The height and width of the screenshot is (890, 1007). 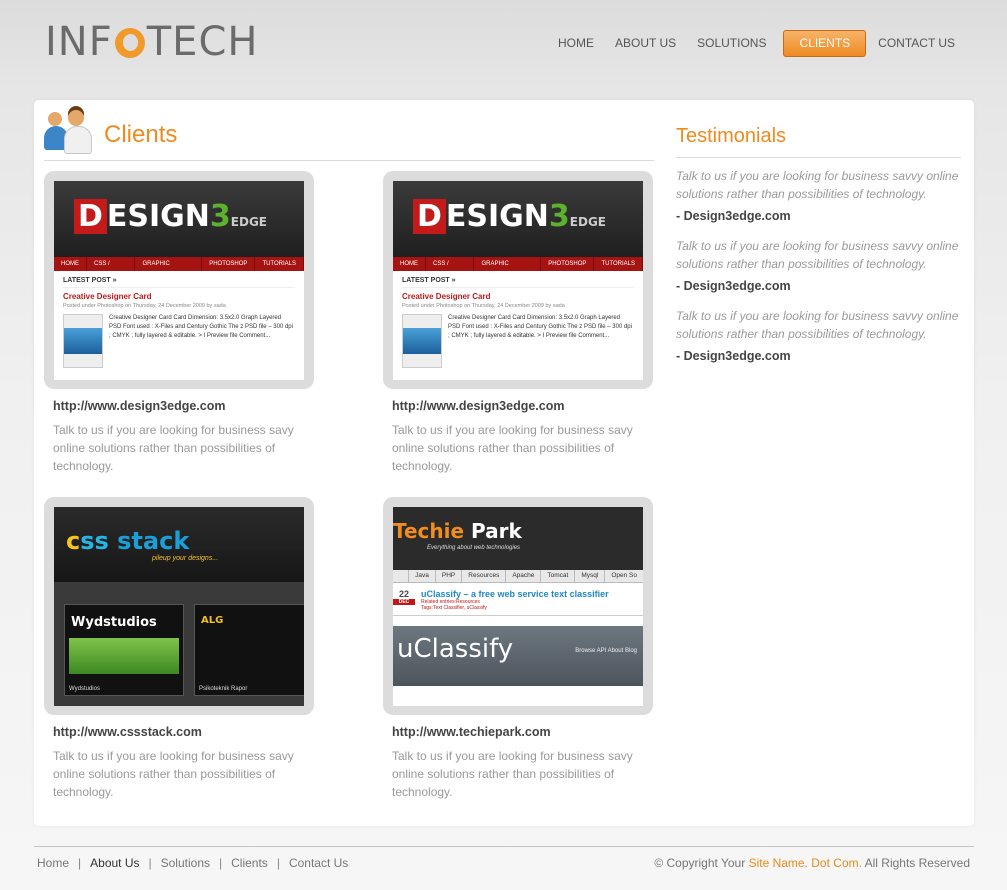 What do you see at coordinates (645, 43) in the screenshot?
I see `nav-about-us: ABOUT US` at bounding box center [645, 43].